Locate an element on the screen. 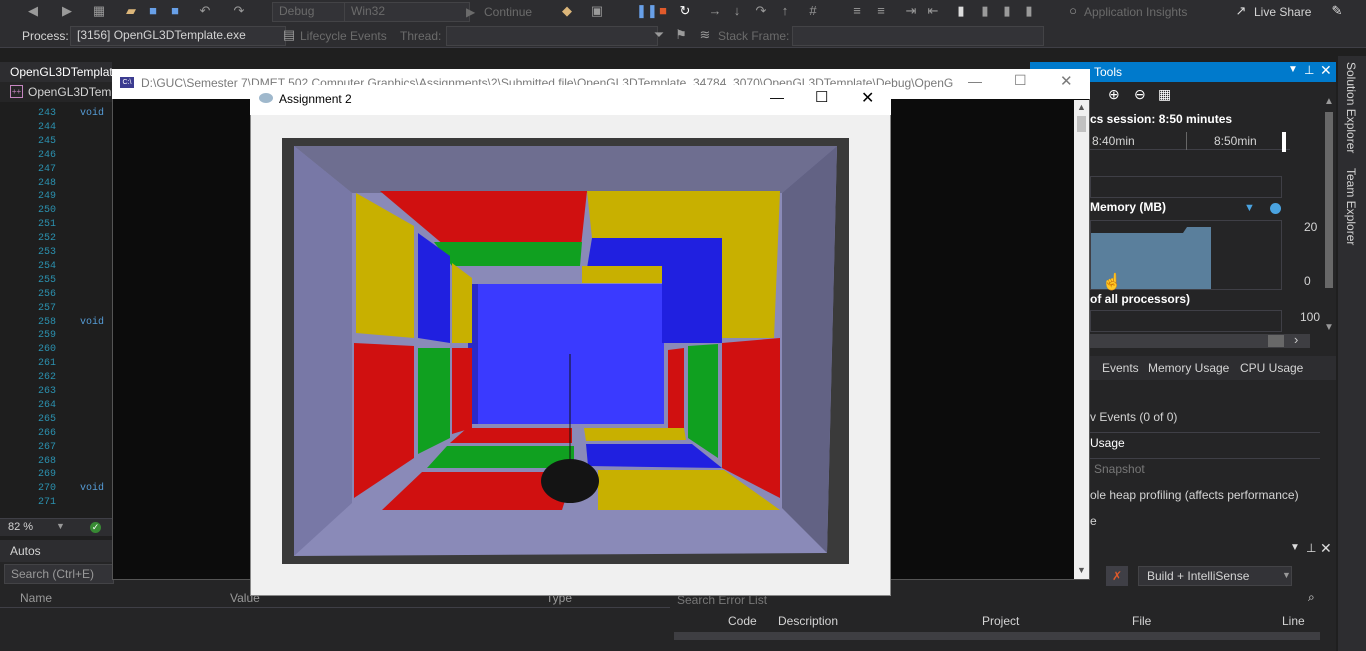  step-into-icon: ↓ is located at coordinates (737, 11).